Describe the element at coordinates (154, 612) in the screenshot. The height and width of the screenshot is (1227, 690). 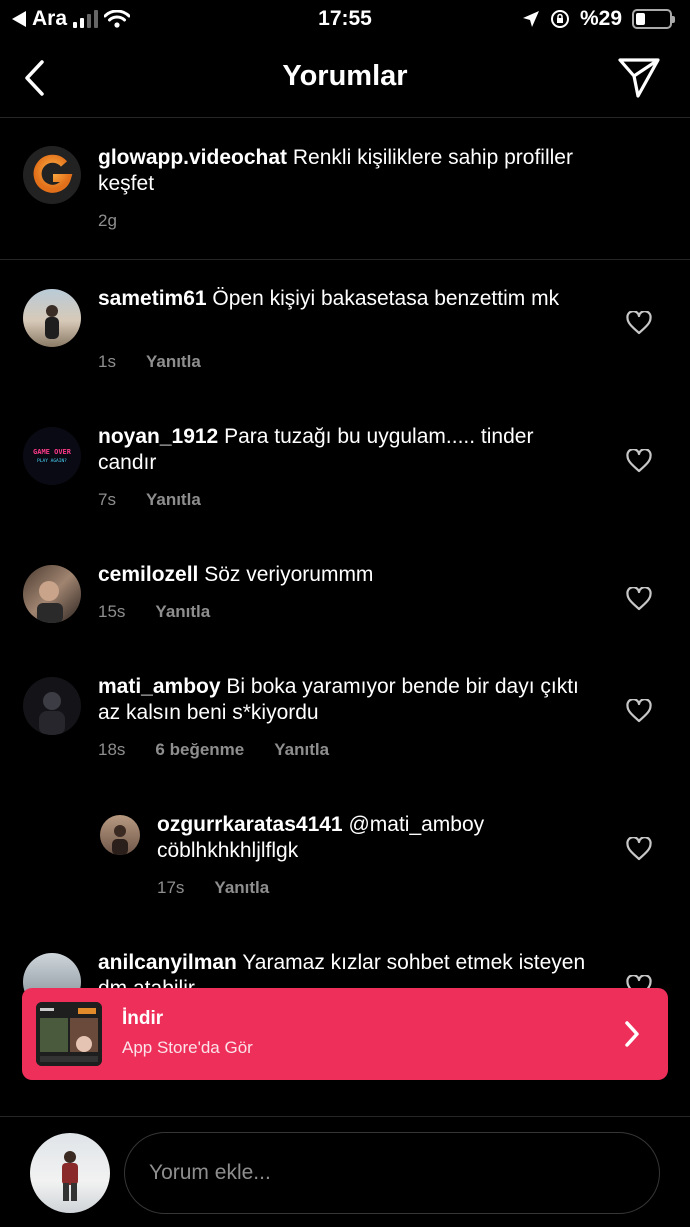
I see `comment-meta: 15s Yanıtla` at that location.